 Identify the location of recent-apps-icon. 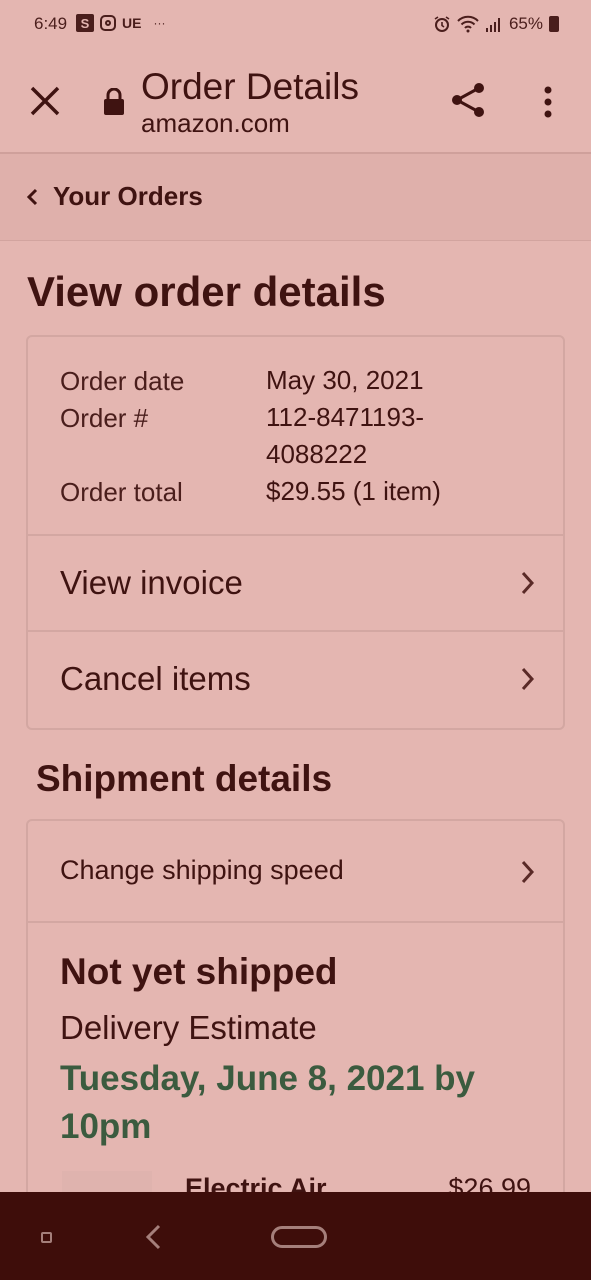
(46, 1237).